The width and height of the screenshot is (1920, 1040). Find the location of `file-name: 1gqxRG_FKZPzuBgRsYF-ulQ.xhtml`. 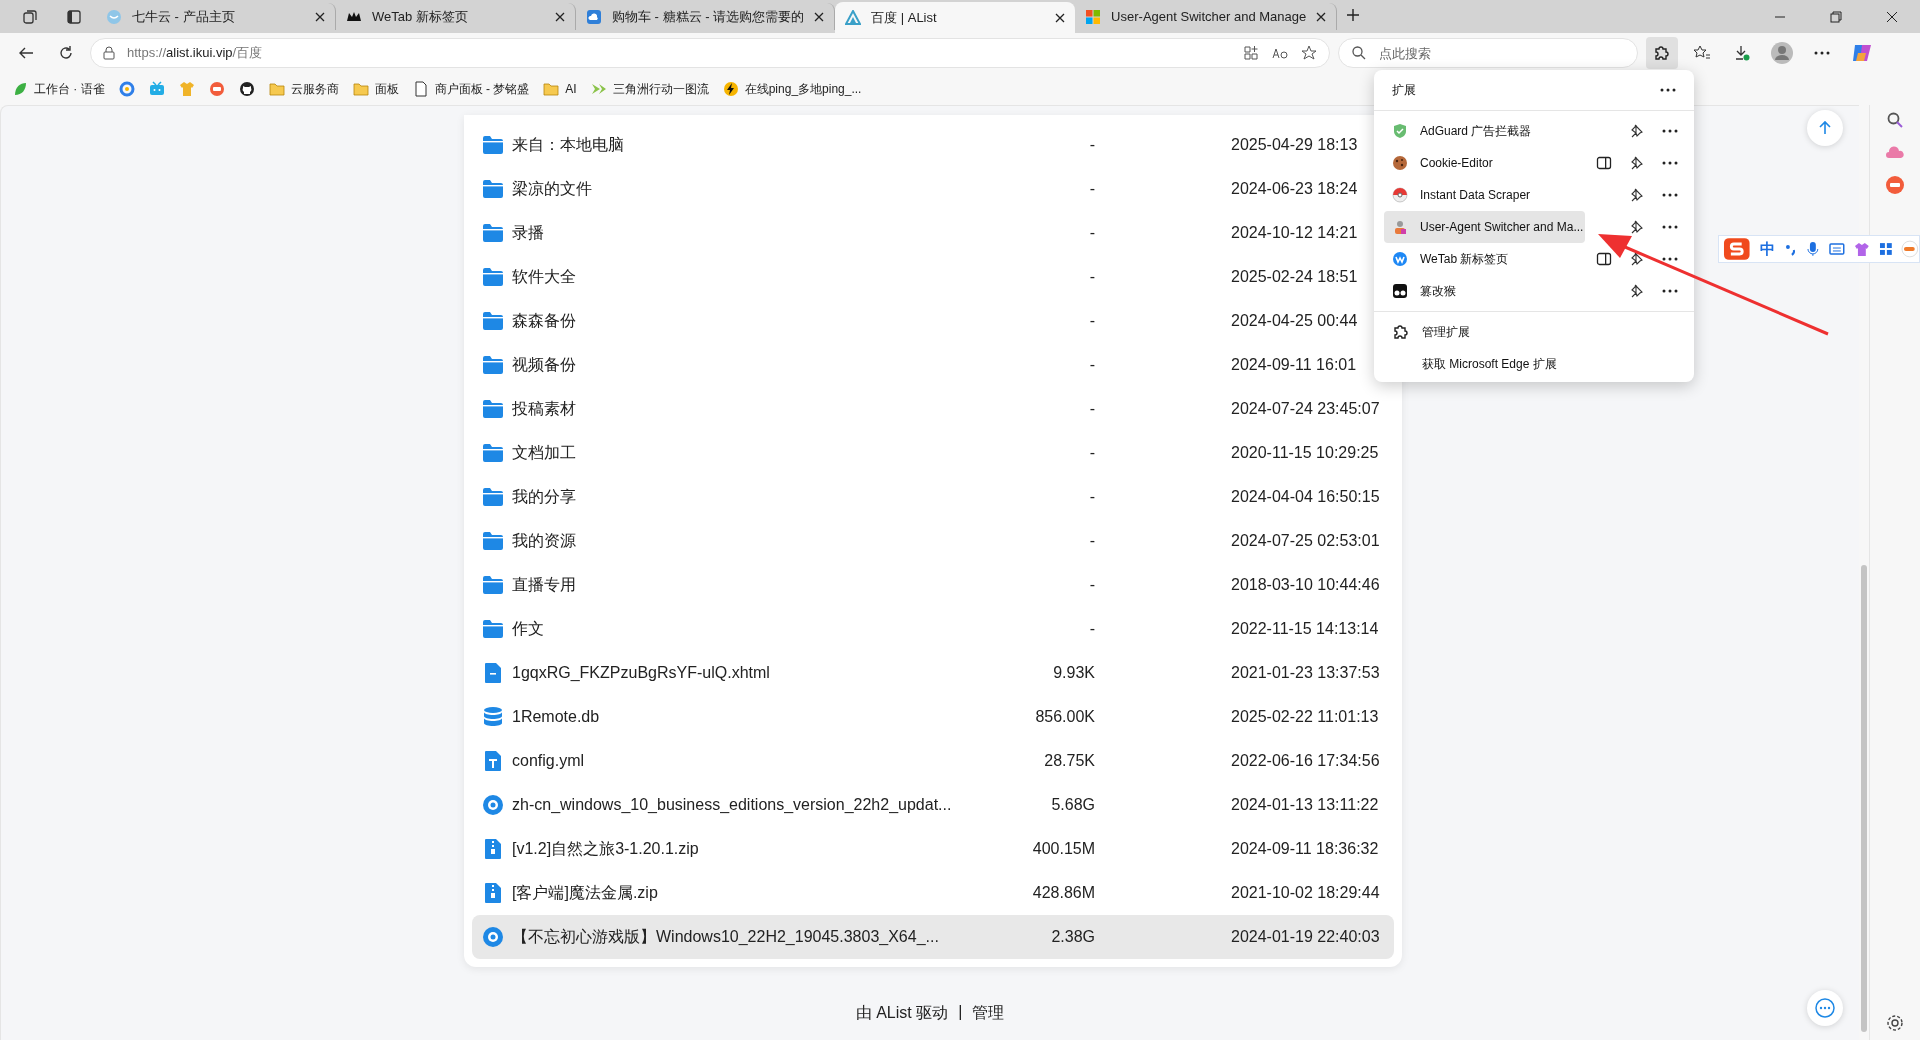

file-name: 1gqxRG_FKZPzuBgRsYF-ulQ.xhtml is located at coordinates (641, 673).